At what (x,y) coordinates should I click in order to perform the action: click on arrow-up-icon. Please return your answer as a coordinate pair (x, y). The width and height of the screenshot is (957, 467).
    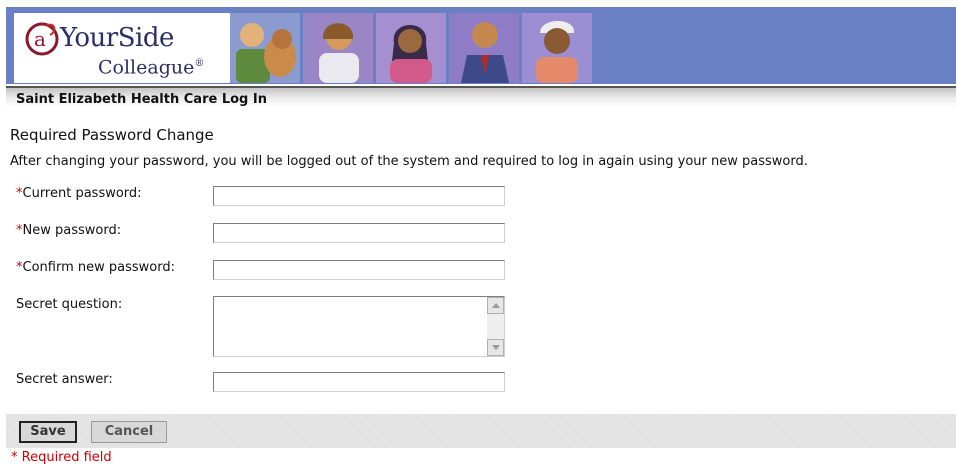
    Looking at the image, I should click on (496, 305).